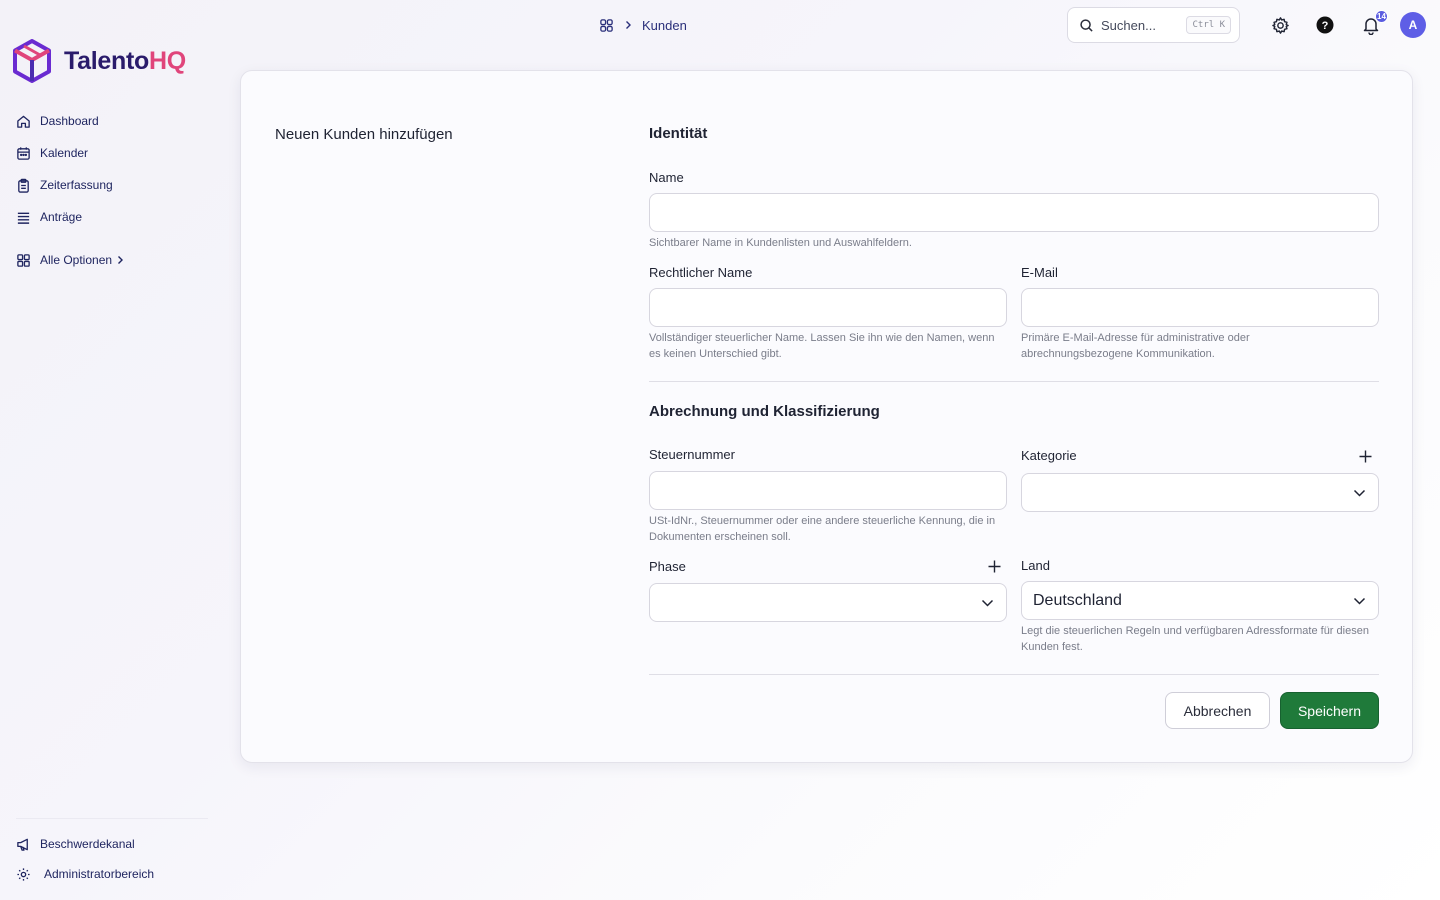 The width and height of the screenshot is (1440, 900). Describe the element at coordinates (116, 217) in the screenshot. I see `sidebar-item-antraege: Anträge` at that location.